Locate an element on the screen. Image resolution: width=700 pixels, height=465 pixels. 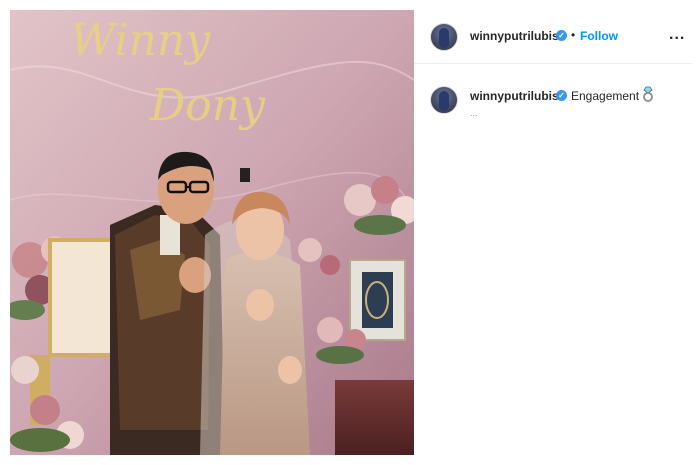
backdrop-name-1: Winny is located at coordinates (140, 40).